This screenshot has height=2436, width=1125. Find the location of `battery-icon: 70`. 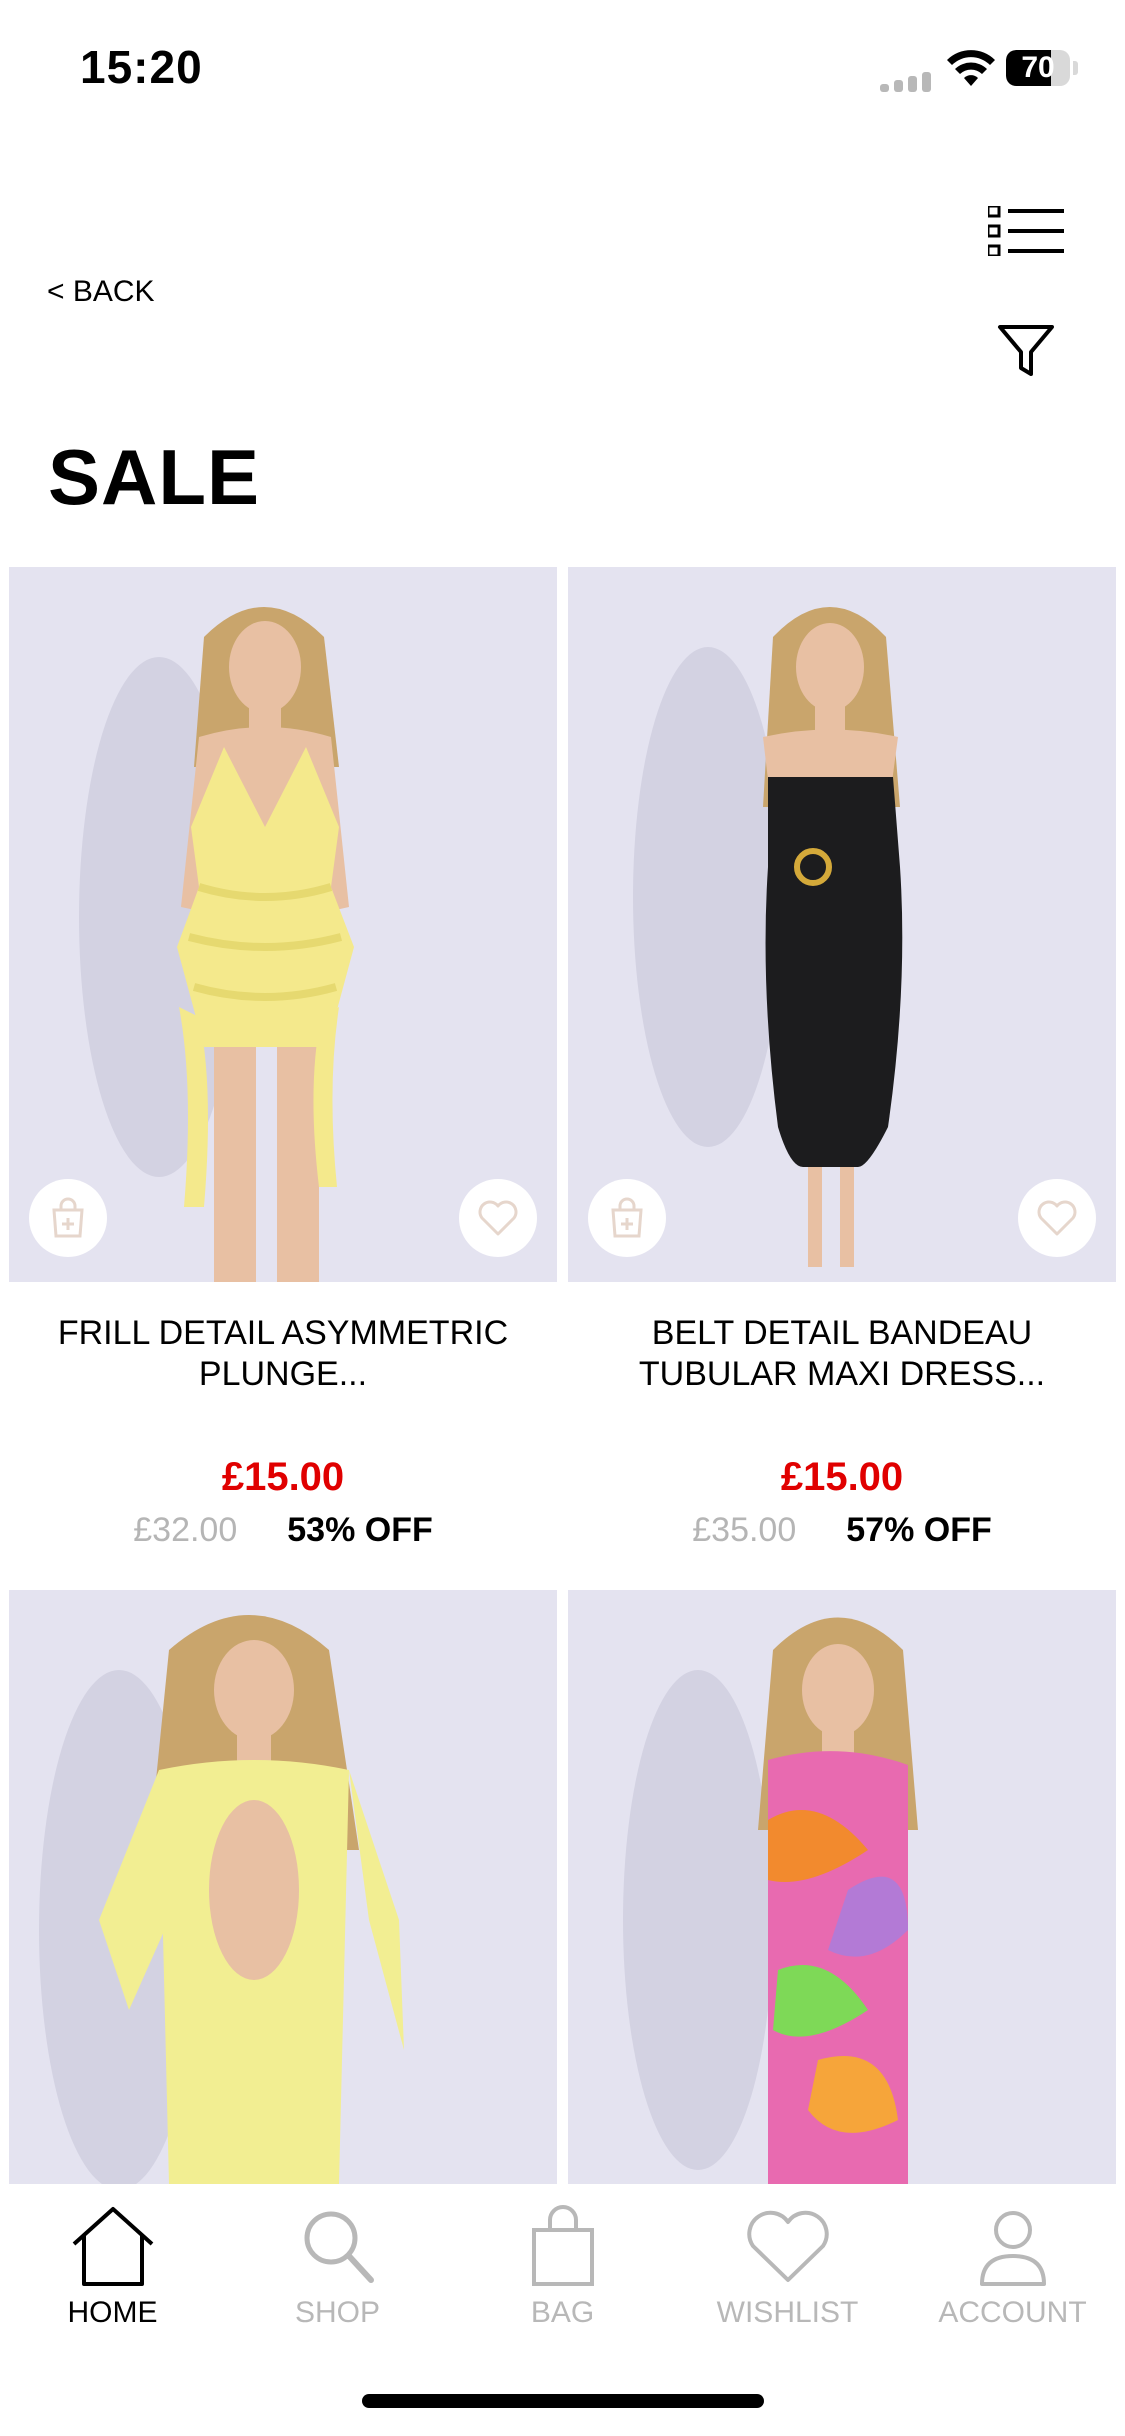

battery-icon: 70 is located at coordinates (1038, 68).